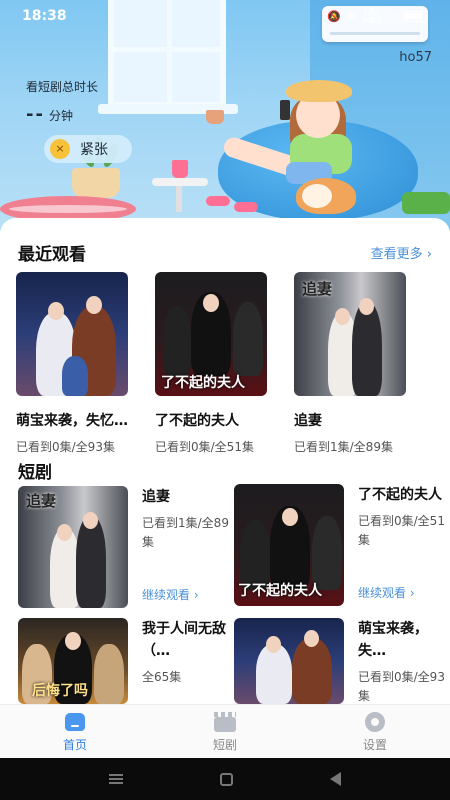 The width and height of the screenshot is (450, 800). I want to click on drama-info: 我于人间无敌（… 全65集, so click(187, 652).